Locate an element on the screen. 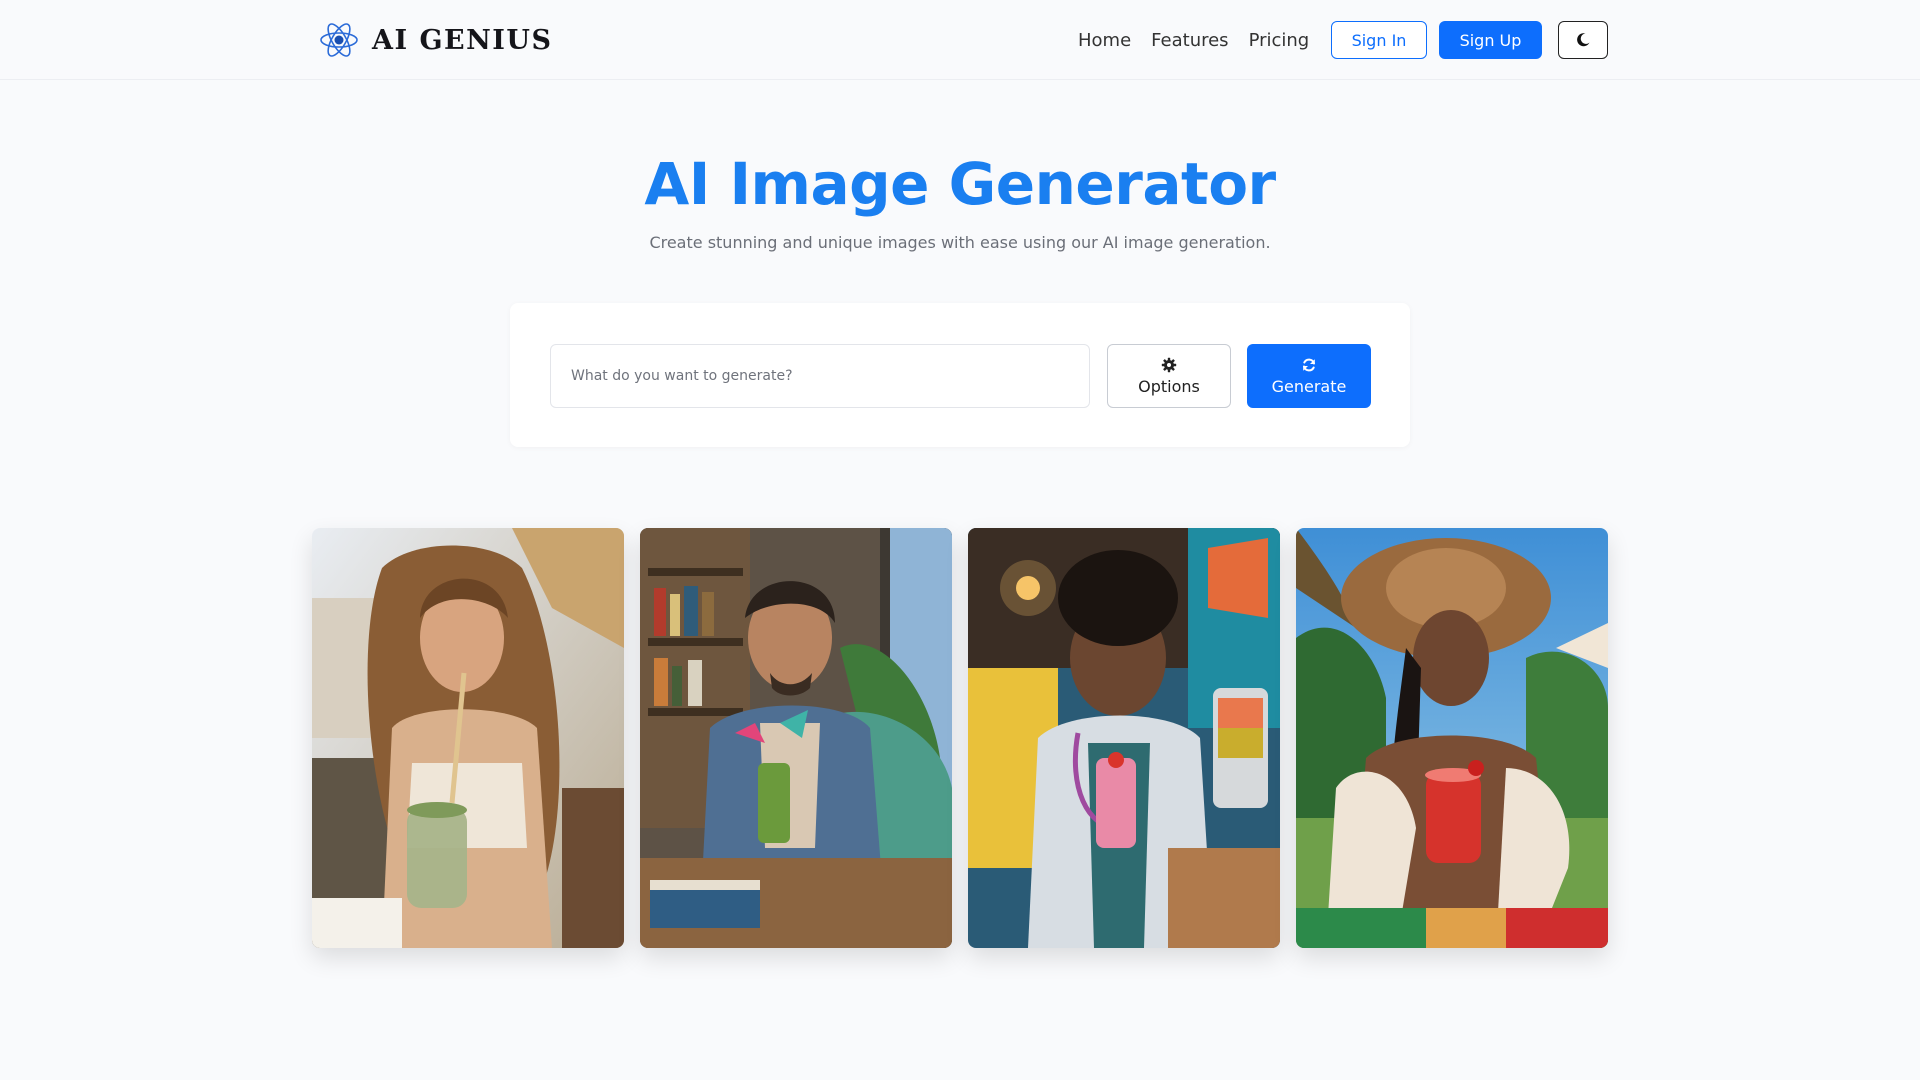 This screenshot has height=1080, width=1920. options-button: Options is located at coordinates (1169, 376).